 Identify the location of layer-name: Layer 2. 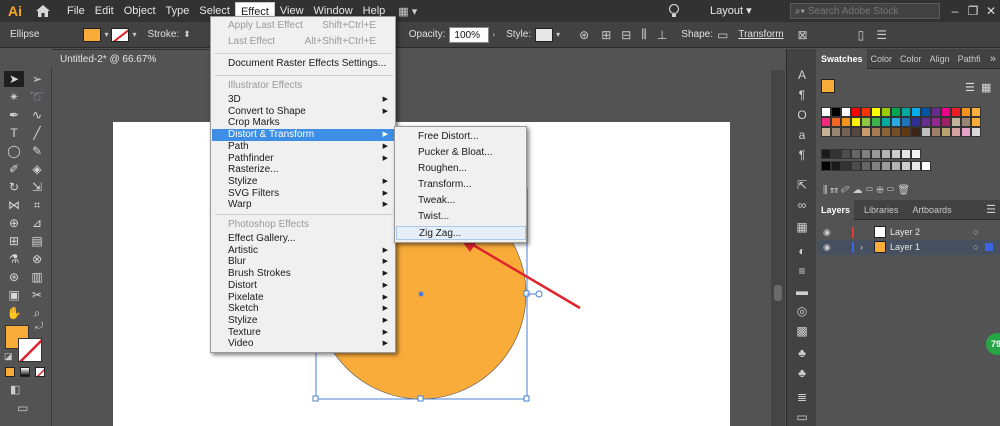
(905, 232).